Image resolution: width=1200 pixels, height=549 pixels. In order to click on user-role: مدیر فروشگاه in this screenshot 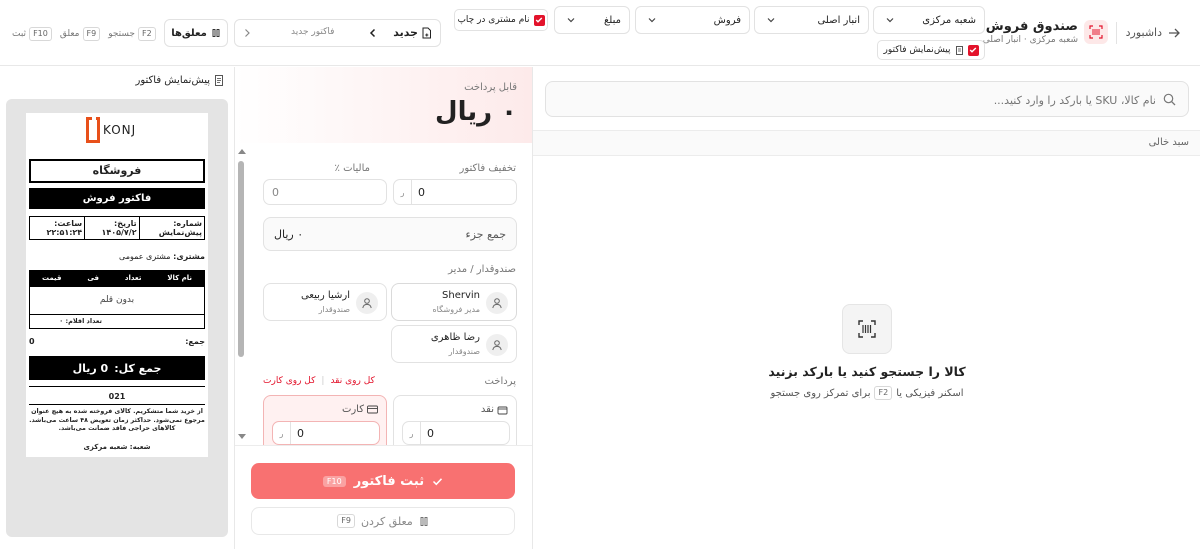, I will do `click(456, 309)`.